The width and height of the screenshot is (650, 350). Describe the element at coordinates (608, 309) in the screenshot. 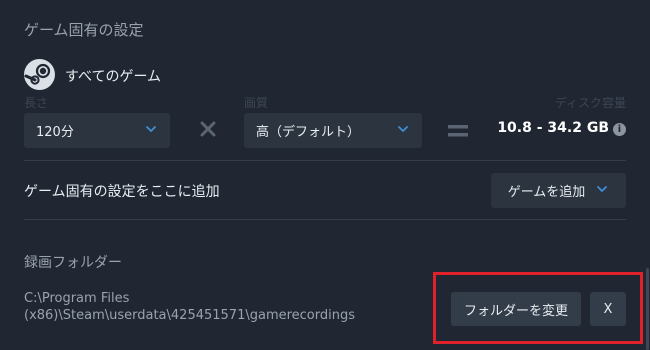

I see `clear-folder-button: X` at that location.